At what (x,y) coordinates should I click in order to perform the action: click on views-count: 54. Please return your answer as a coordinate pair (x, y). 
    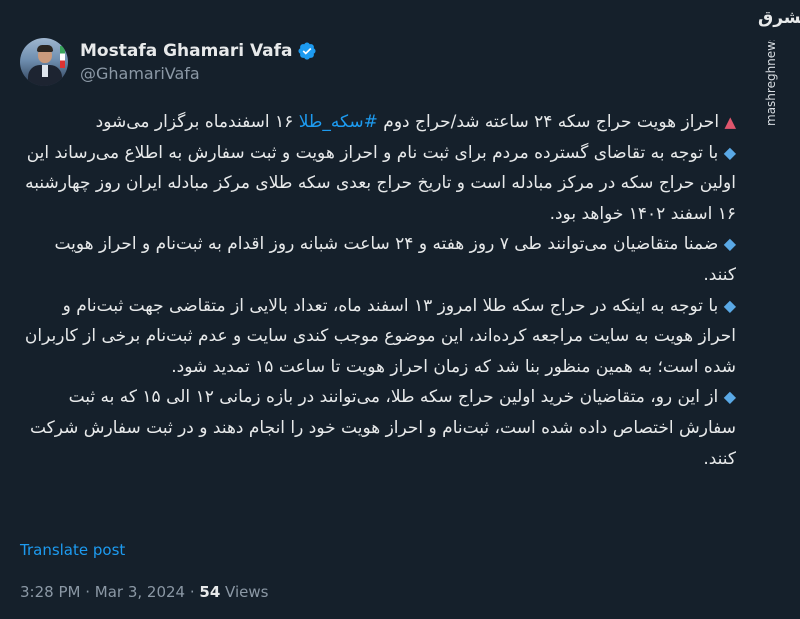
    Looking at the image, I should click on (210, 592).